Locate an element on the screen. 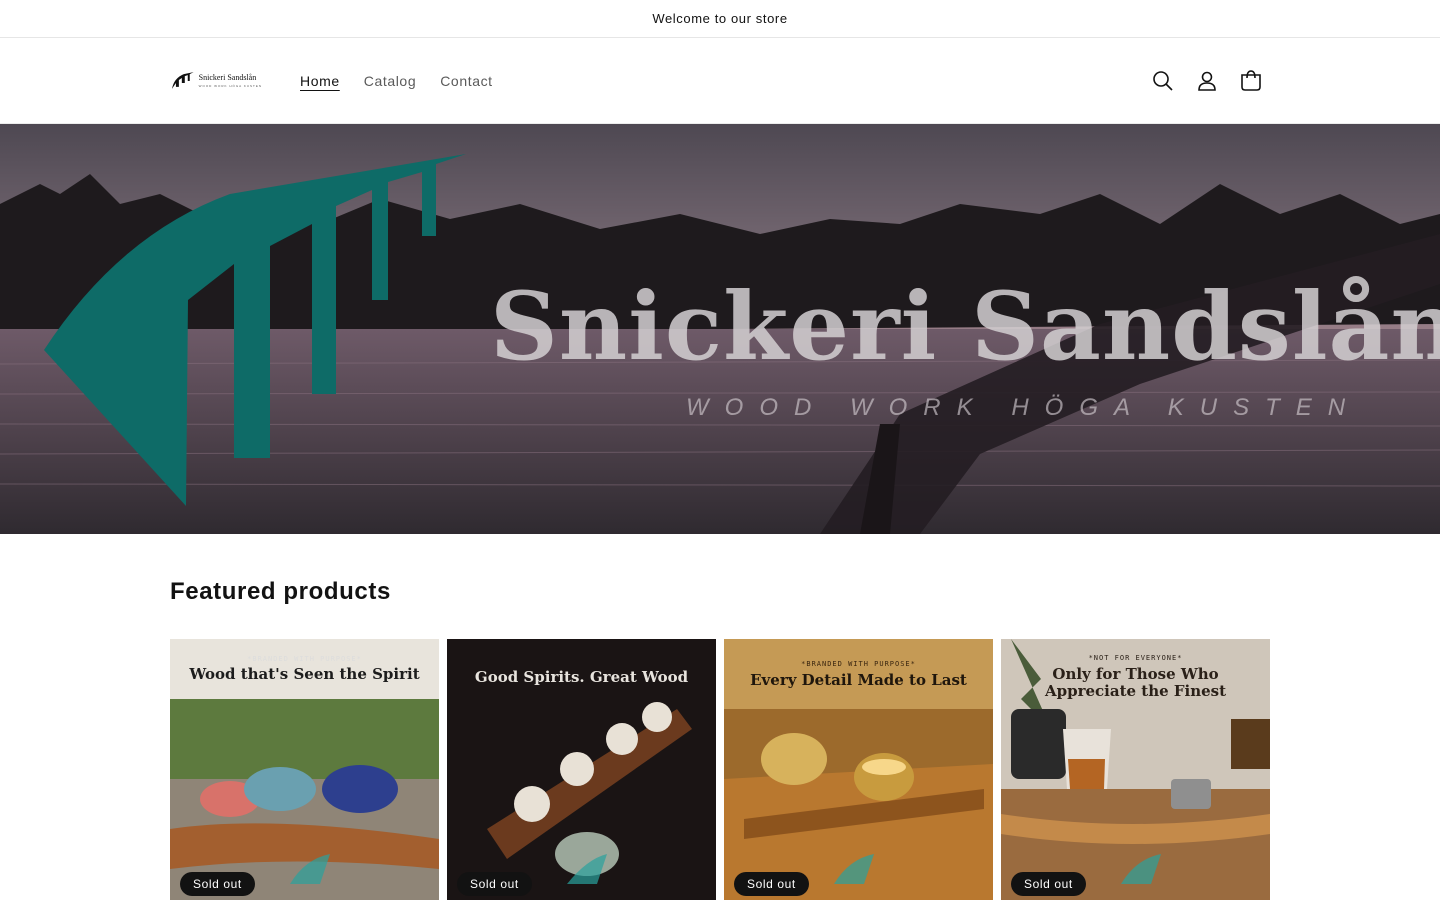 The height and width of the screenshot is (900, 1440). logo: Snickeri Sandslån WOOD WORK HÖGA KUSTEN is located at coordinates (216, 81).